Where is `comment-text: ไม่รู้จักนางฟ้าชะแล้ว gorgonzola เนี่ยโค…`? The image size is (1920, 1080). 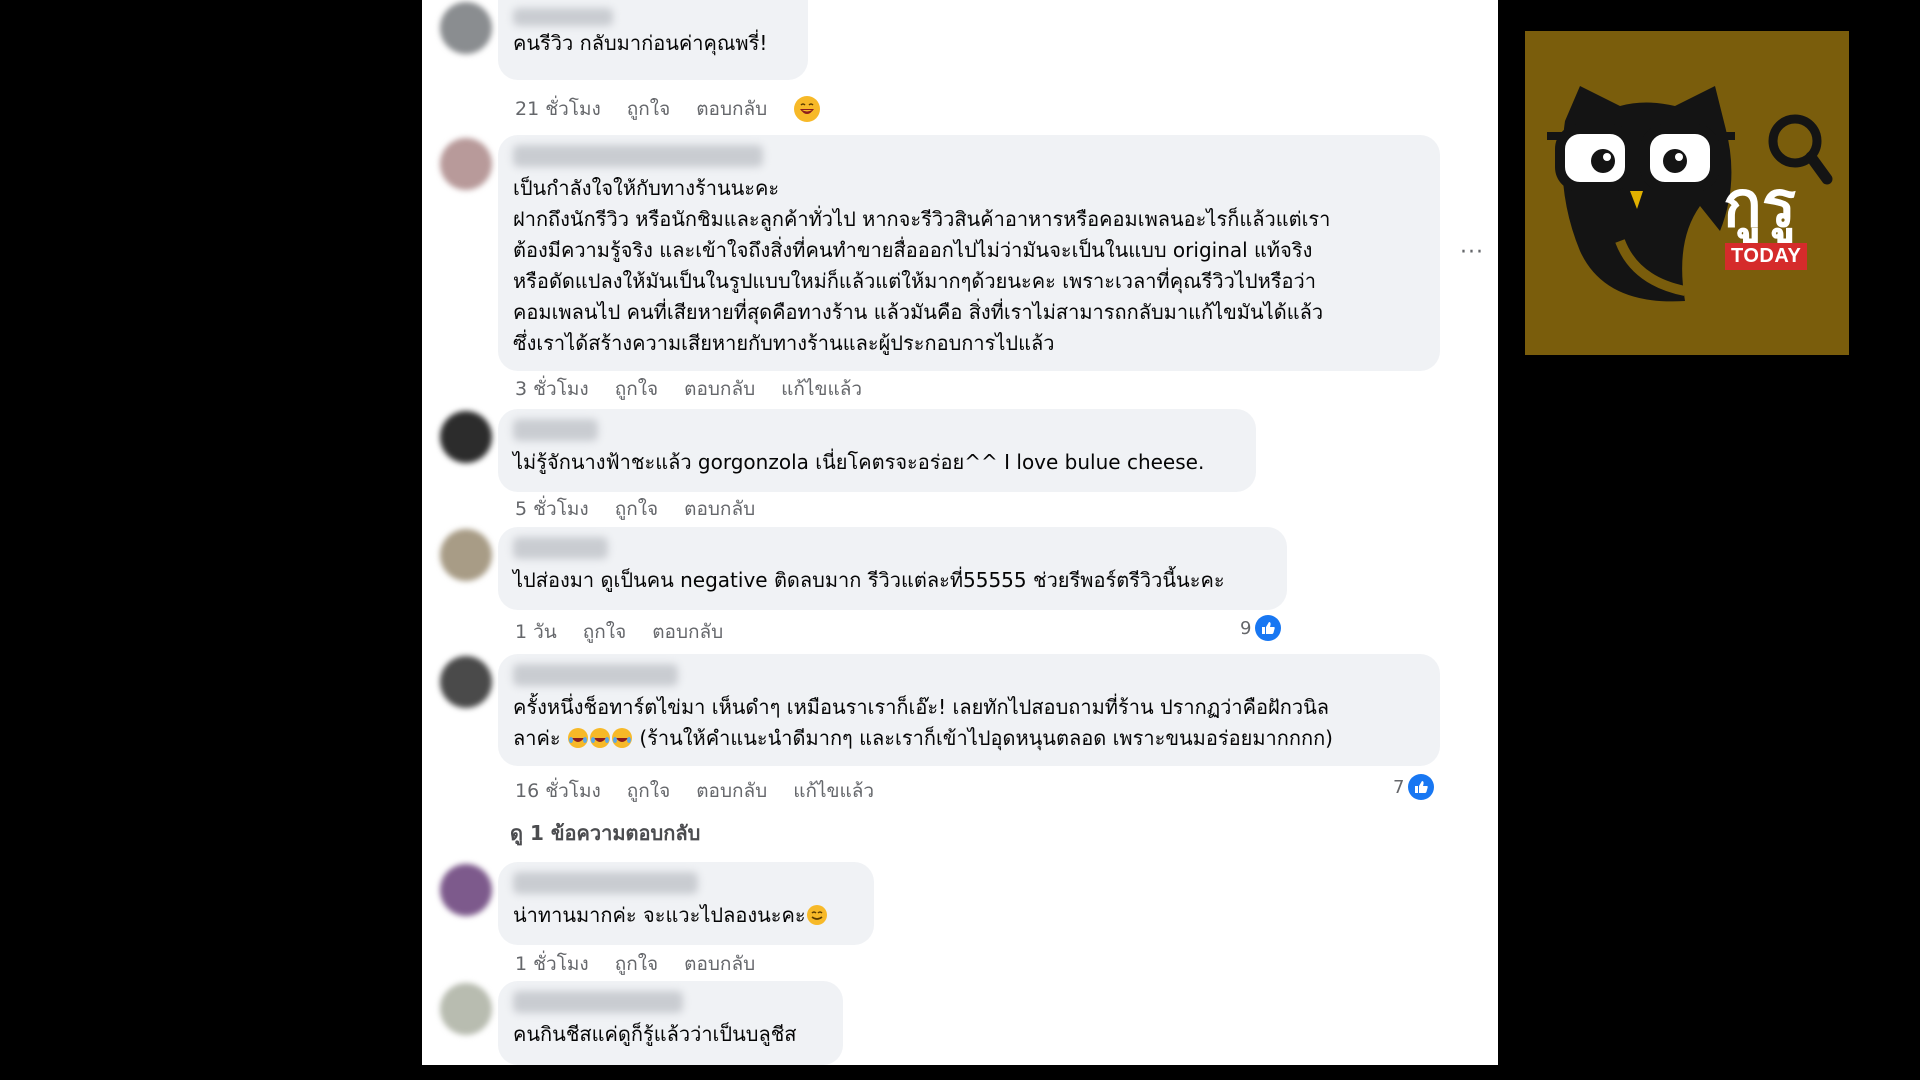
comment-text: ไม่รู้จักนางฟ้าชะแล้ว gorgonzola เนี่ยโค… is located at coordinates (859, 462).